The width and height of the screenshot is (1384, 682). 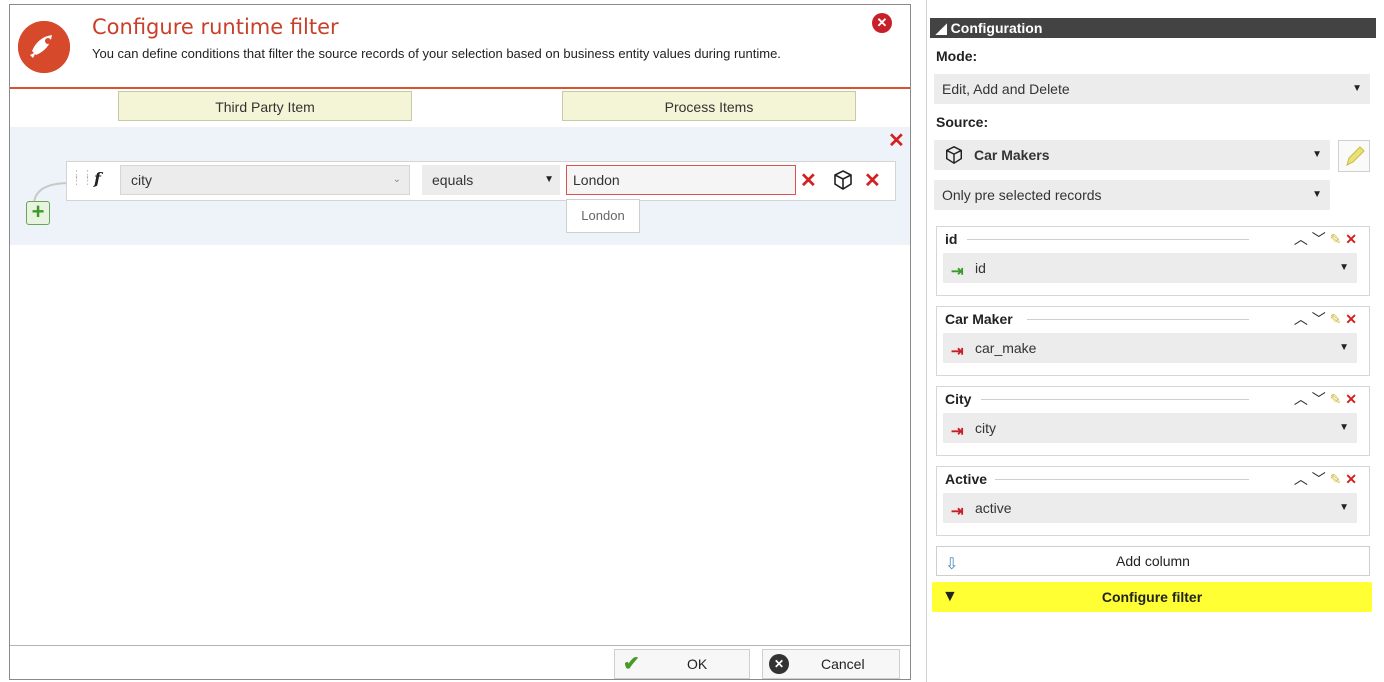 What do you see at coordinates (1150, 428) in the screenshot?
I see `column-select: ⇥ city ▼` at bounding box center [1150, 428].